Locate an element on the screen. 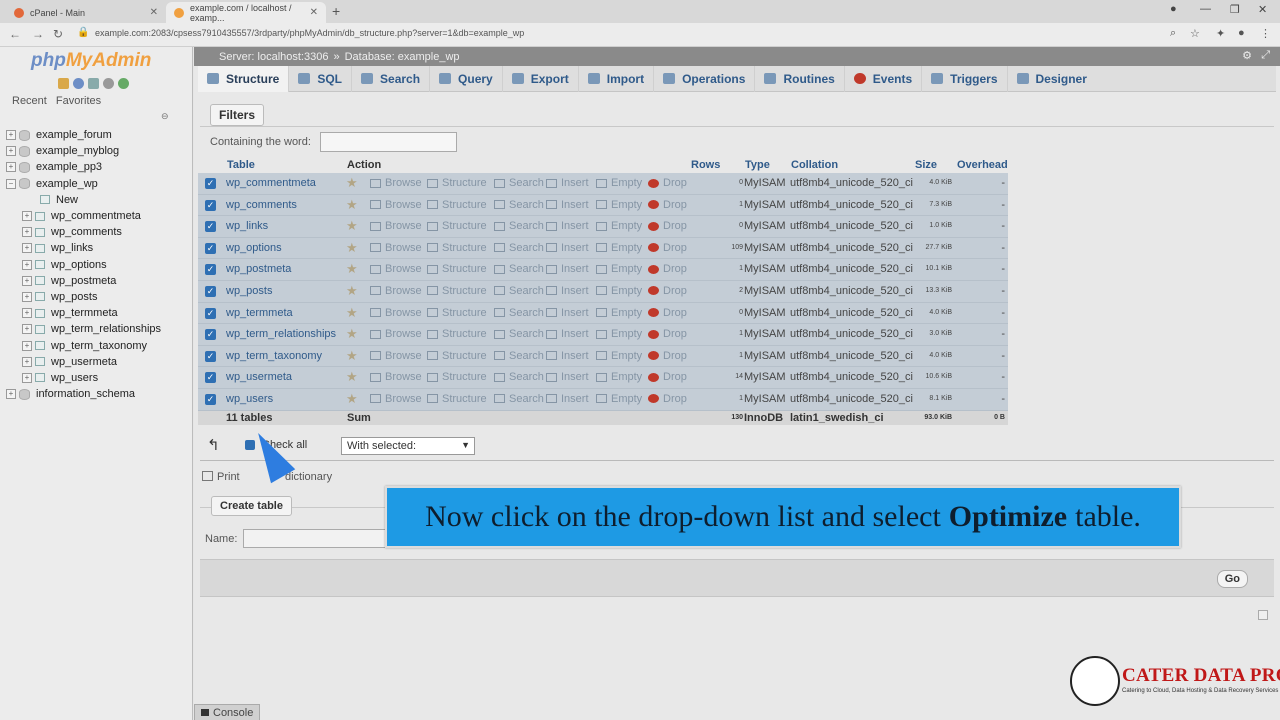  page-settings-icon is located at coordinates (1263, 615).